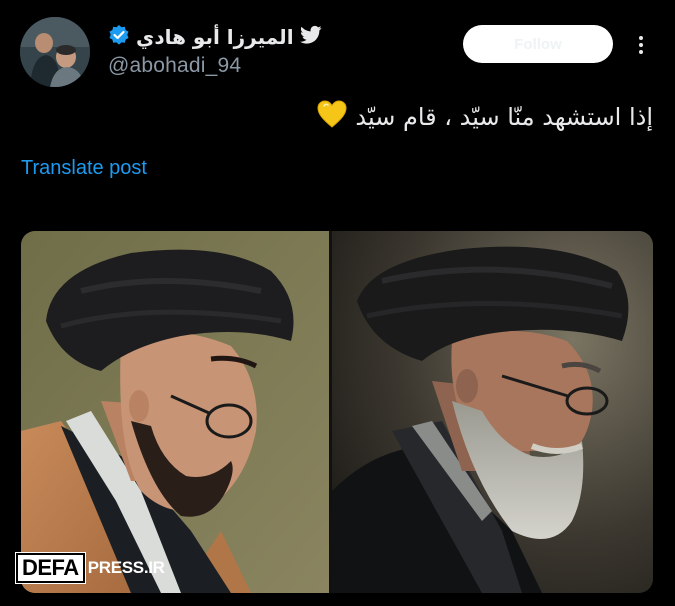  What do you see at coordinates (84, 168) in the screenshot?
I see `translate-post-link: Translate post` at bounding box center [84, 168].